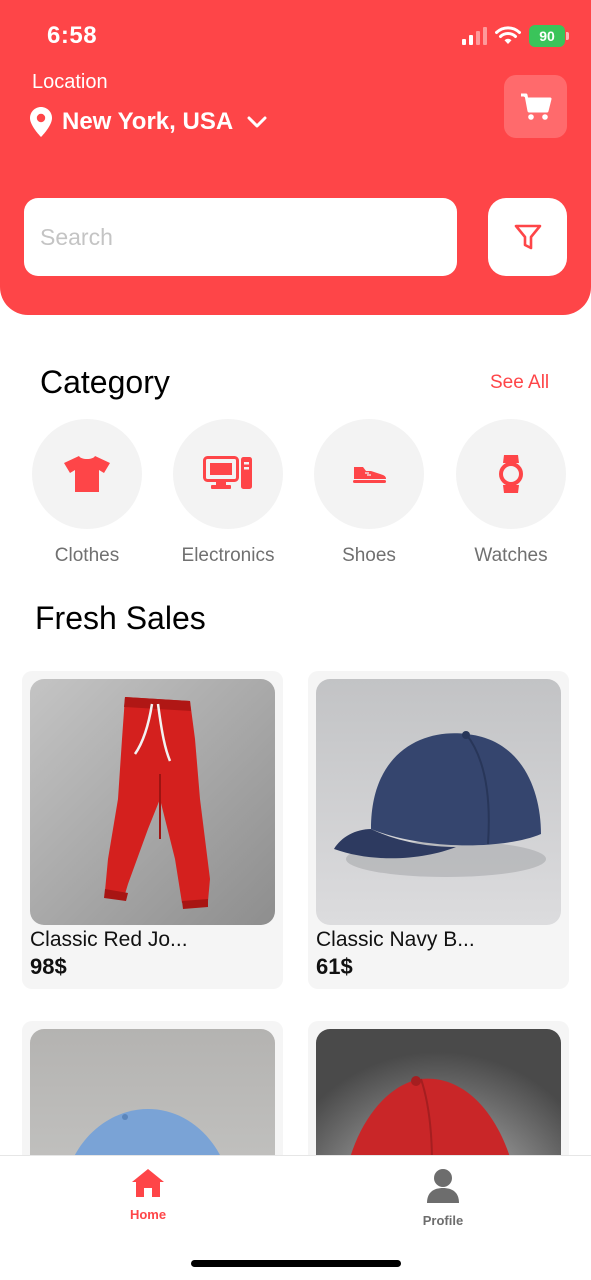 The width and height of the screenshot is (591, 1280). I want to click on category-item-watches: Watches, so click(511, 493).